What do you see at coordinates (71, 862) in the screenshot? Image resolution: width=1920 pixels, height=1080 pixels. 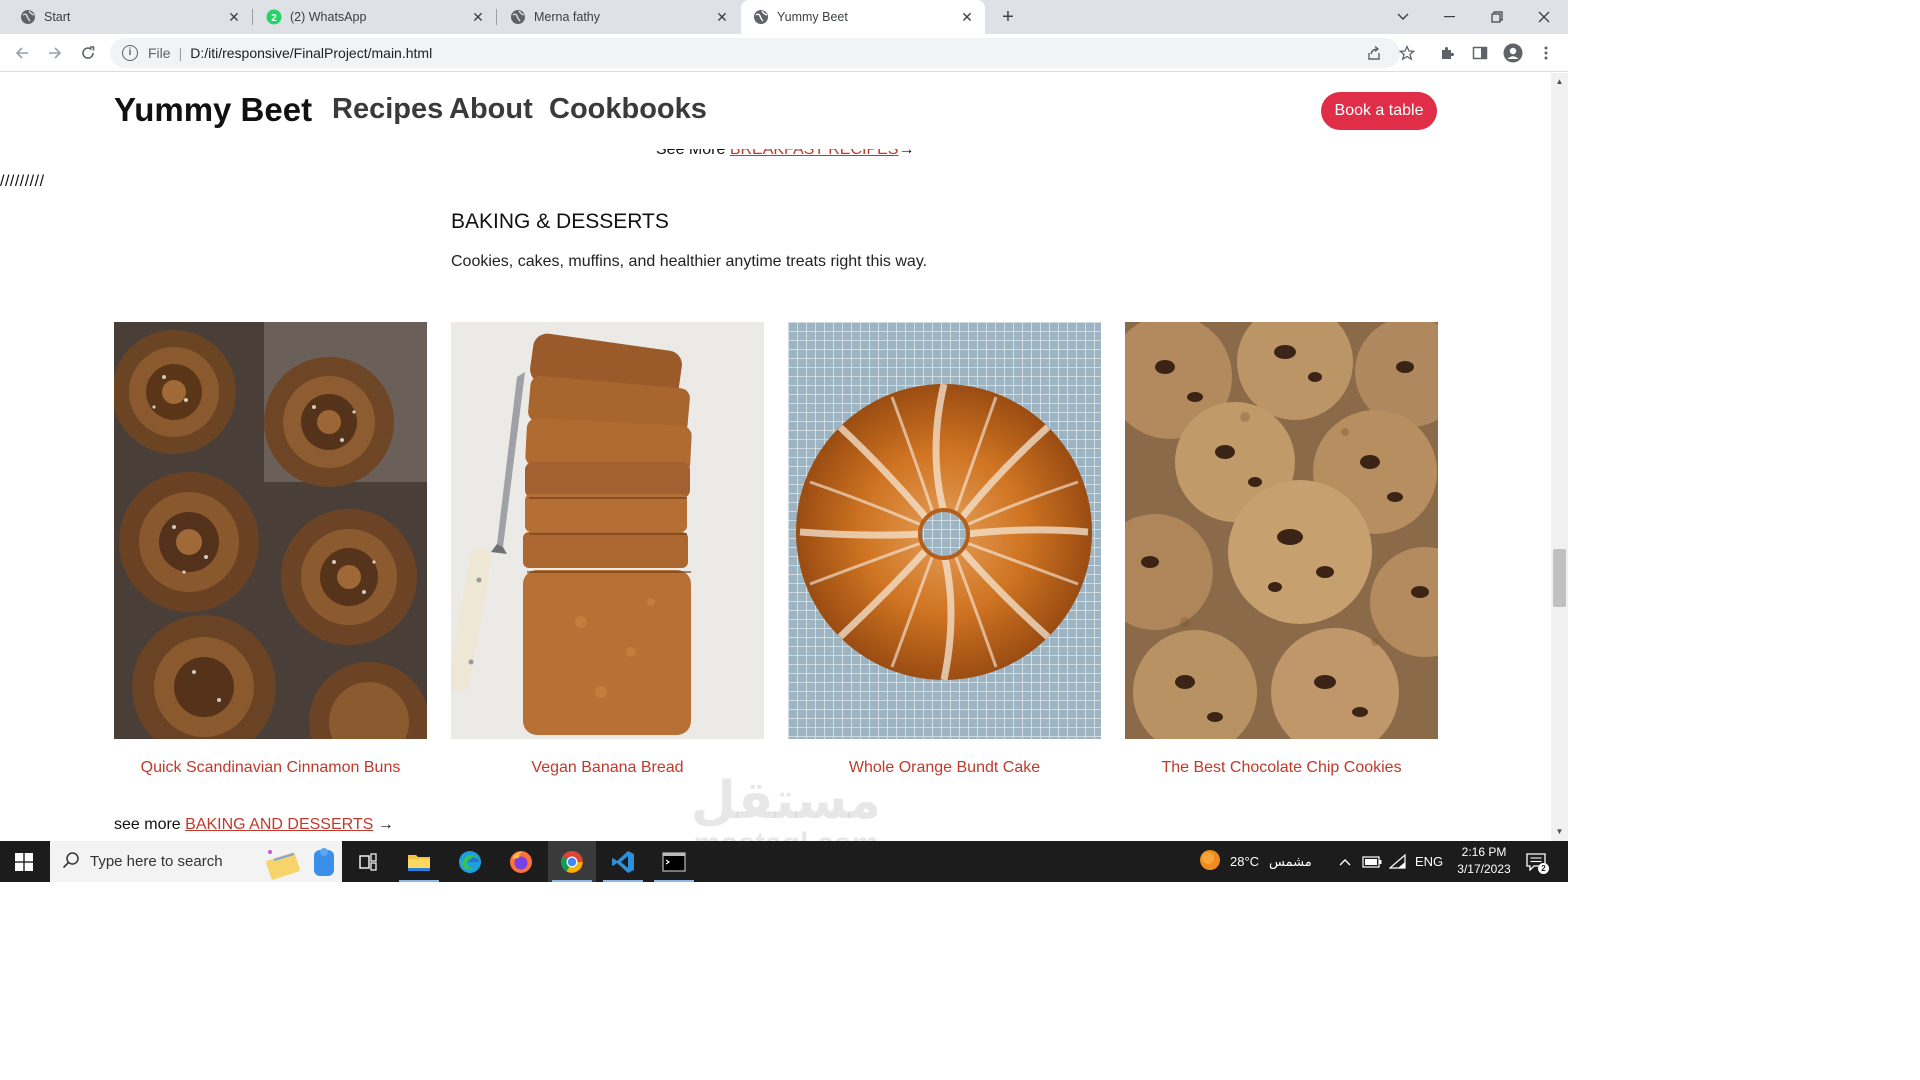 I see `search-icon` at bounding box center [71, 862].